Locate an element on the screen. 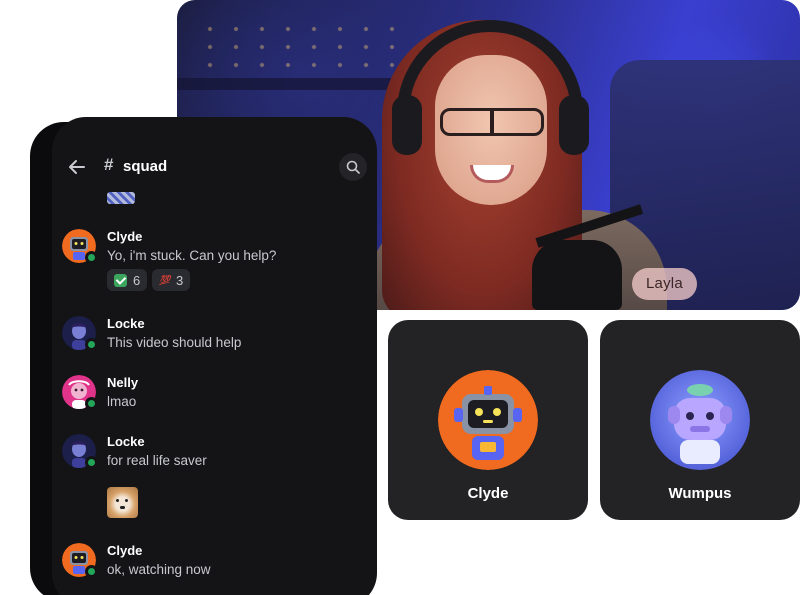 The width and height of the screenshot is (800, 595). message-item: Locke This video should help is located at coordinates (212, 336).